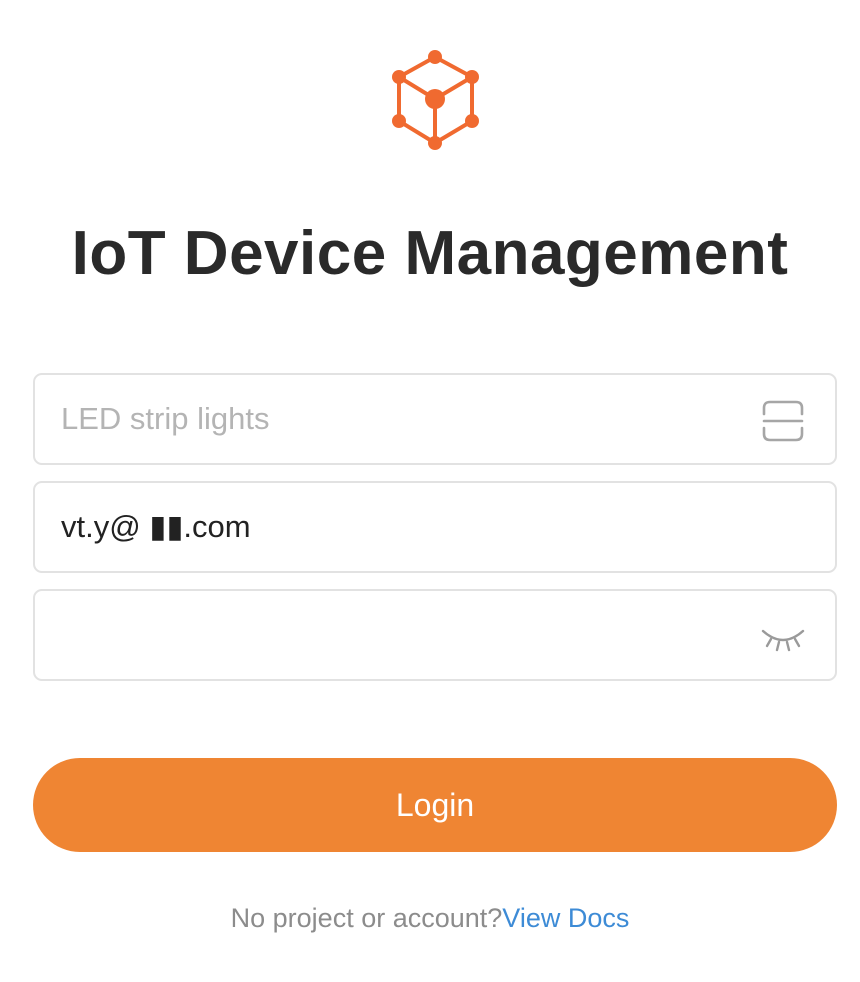 This screenshot has width=860, height=982. I want to click on login-button: Login, so click(435, 805).